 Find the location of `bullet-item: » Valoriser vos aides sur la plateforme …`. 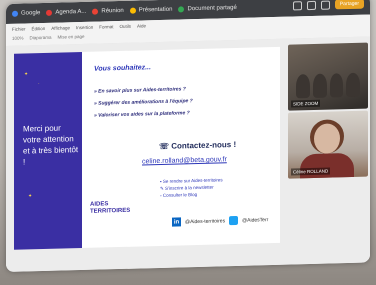

bullet-item: » Valoriser vos aides sur la plateforme … is located at coordinates (142, 114).